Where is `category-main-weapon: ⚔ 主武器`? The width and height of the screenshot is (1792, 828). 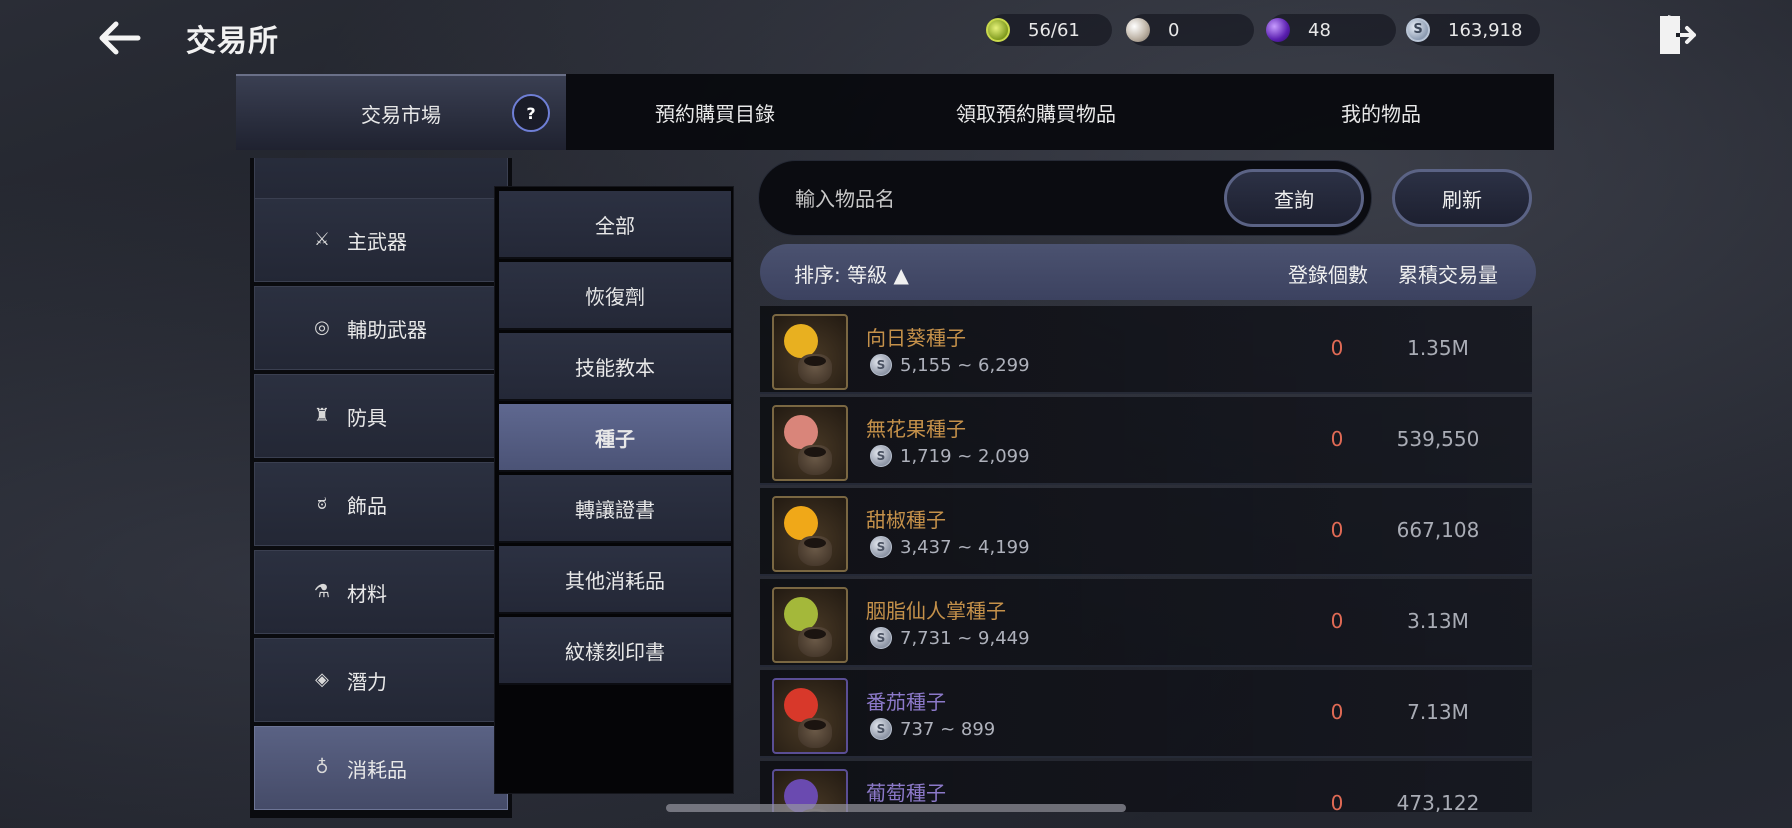
category-main-weapon: ⚔ 主武器 is located at coordinates (381, 240).